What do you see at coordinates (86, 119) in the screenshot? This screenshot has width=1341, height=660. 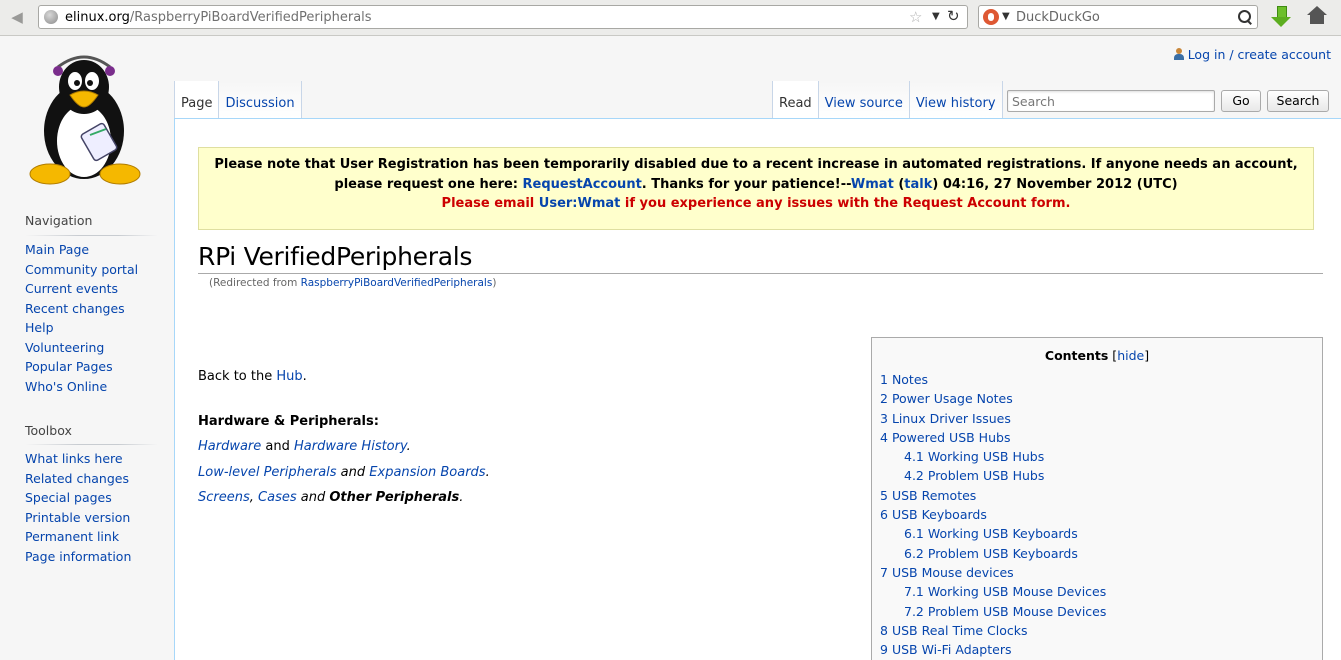 I see `tux-penguin-logo` at bounding box center [86, 119].